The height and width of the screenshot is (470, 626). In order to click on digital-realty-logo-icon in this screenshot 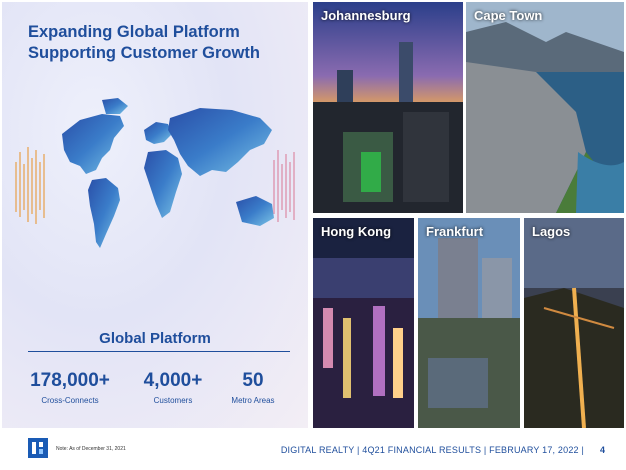, I will do `click(38, 448)`.